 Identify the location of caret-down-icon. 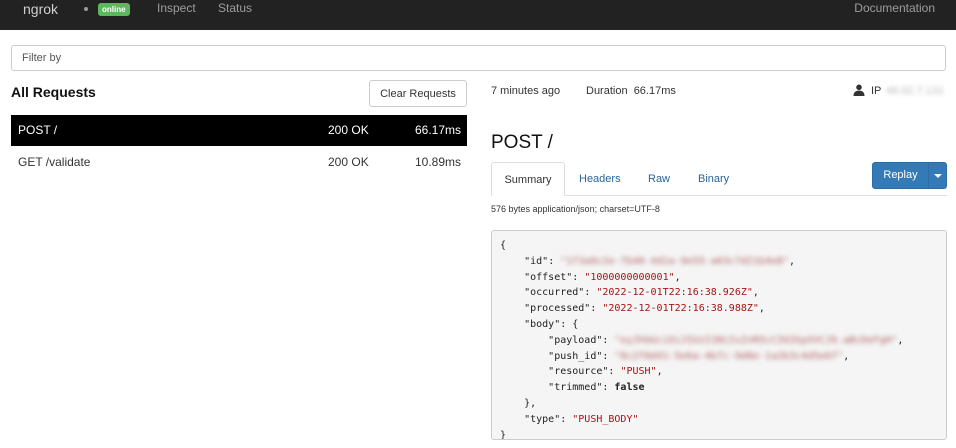
(938, 176).